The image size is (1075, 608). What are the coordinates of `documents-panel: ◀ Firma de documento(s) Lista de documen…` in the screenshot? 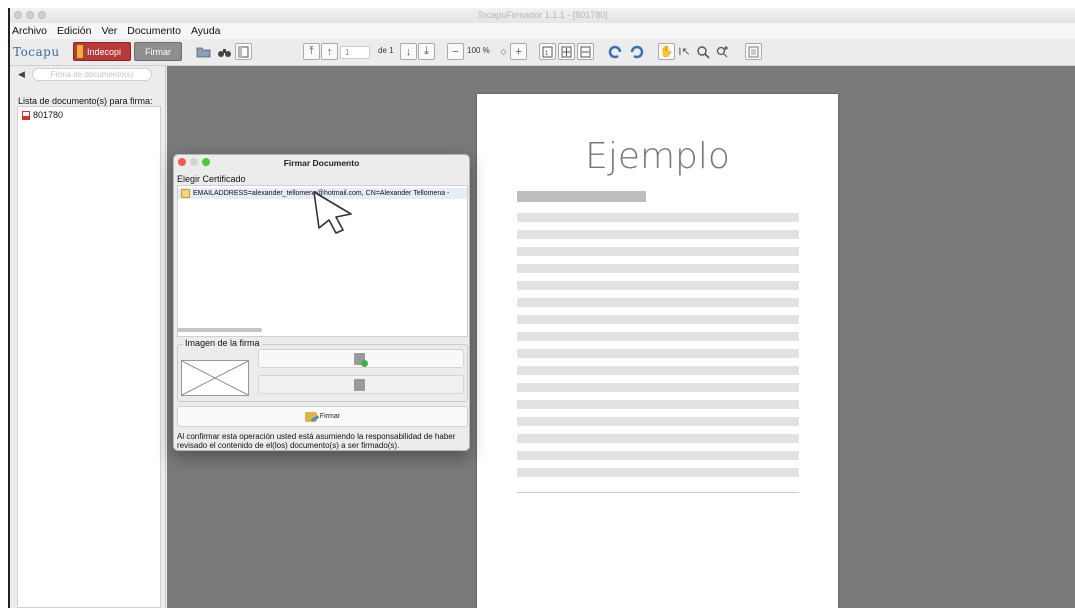 It's located at (88, 337).